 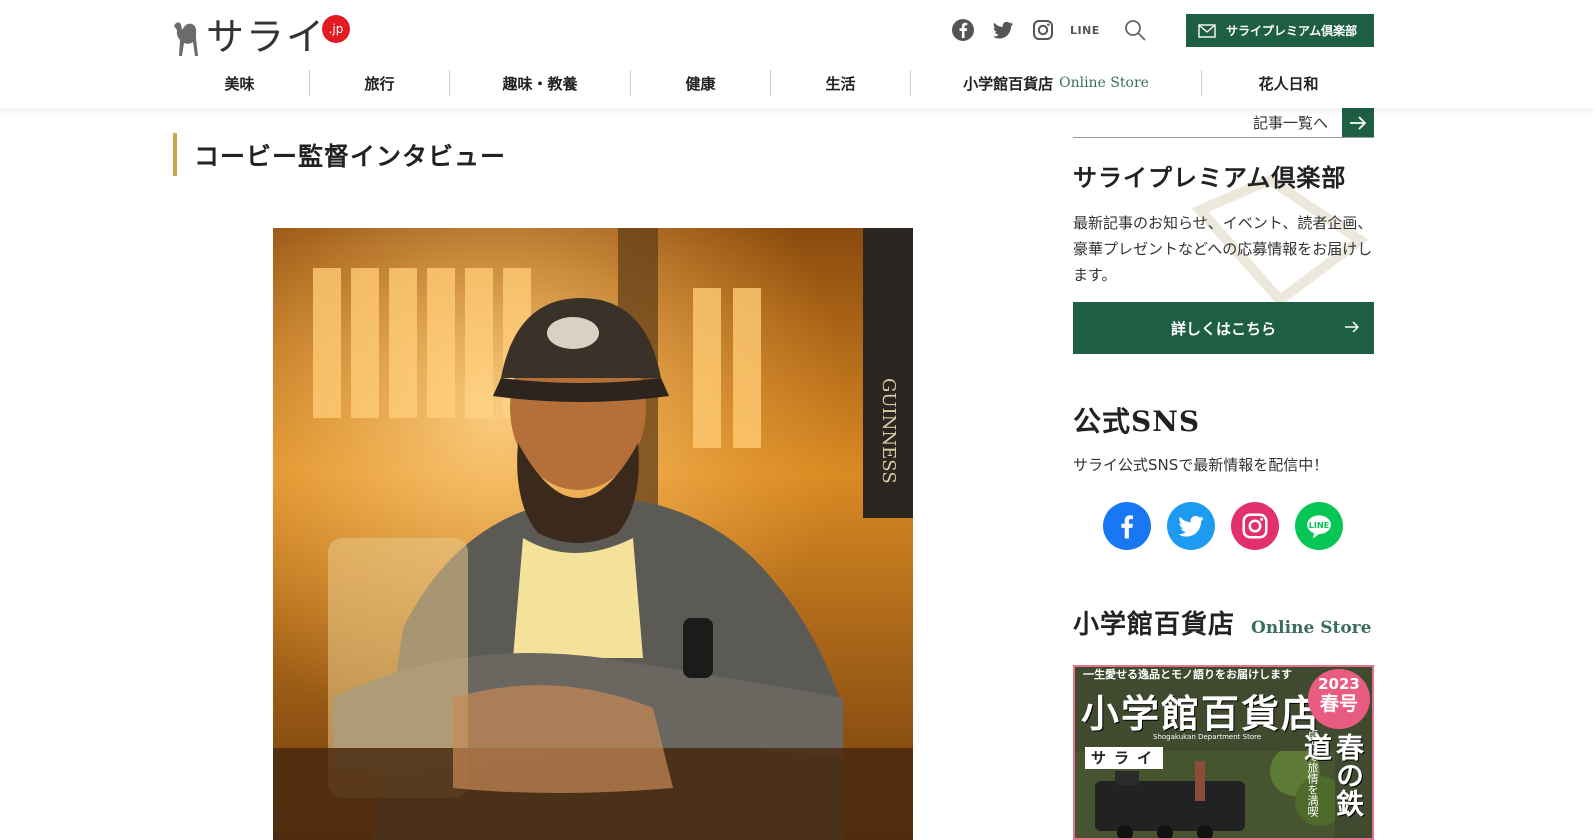 What do you see at coordinates (1338, 704) in the screenshot?
I see `magazine-season: 春号` at bounding box center [1338, 704].